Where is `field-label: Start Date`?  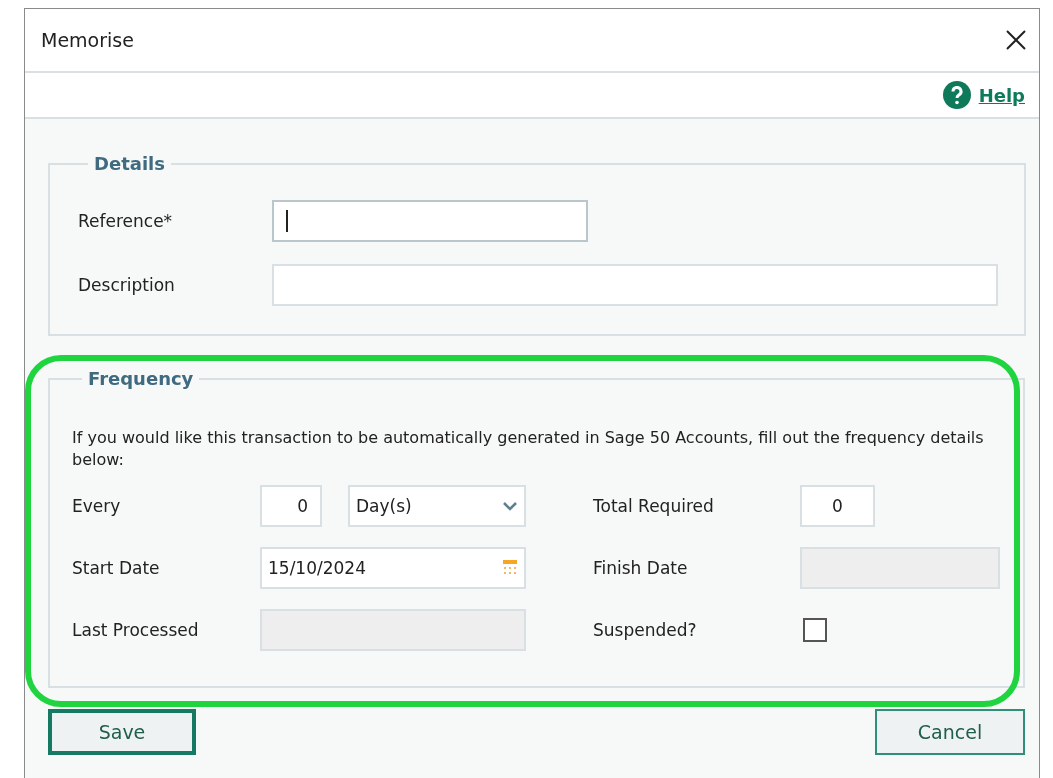
field-label: Start Date is located at coordinates (116, 568).